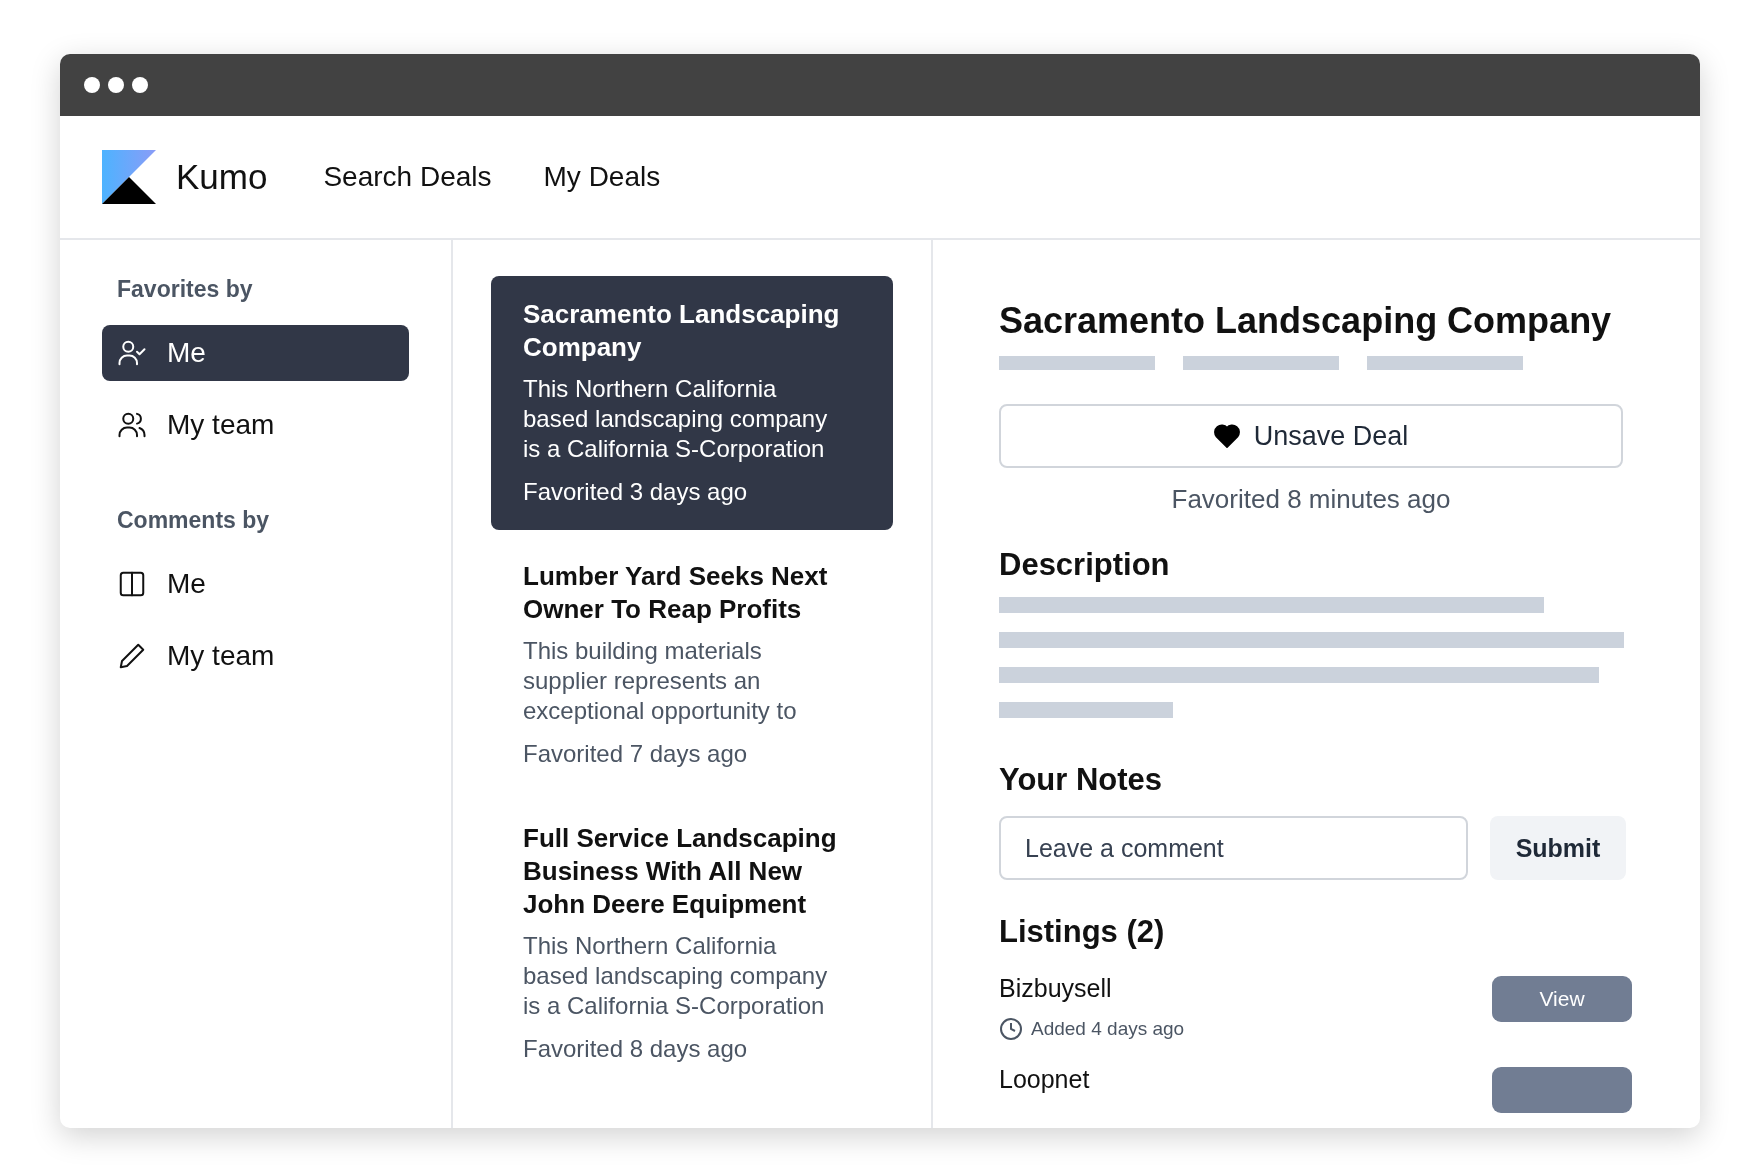 Image resolution: width=1760 pixels, height=1176 pixels. What do you see at coordinates (636, 754) in the screenshot?
I see `favorited-time: Favorited 7 days ago` at bounding box center [636, 754].